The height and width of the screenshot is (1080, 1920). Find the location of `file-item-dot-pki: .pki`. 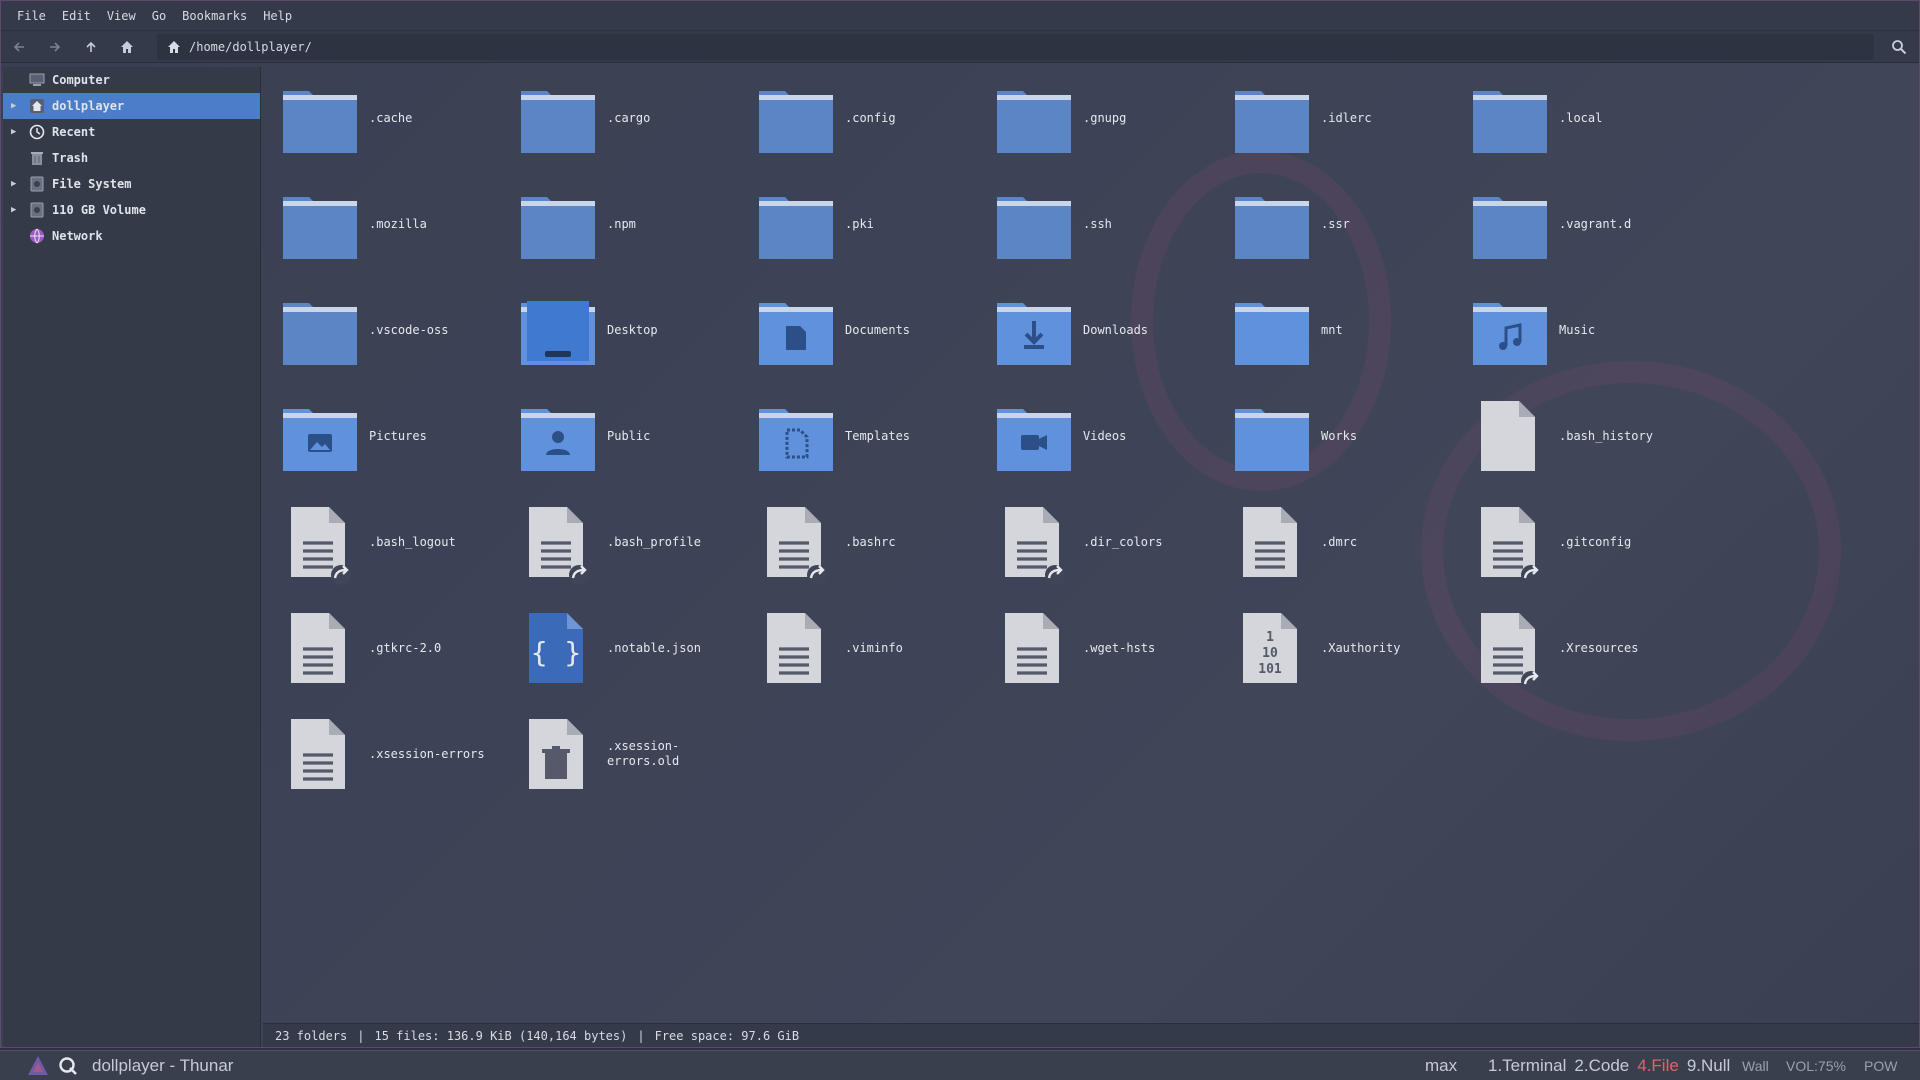

file-item-dot-pki: .pki is located at coordinates (862, 227).